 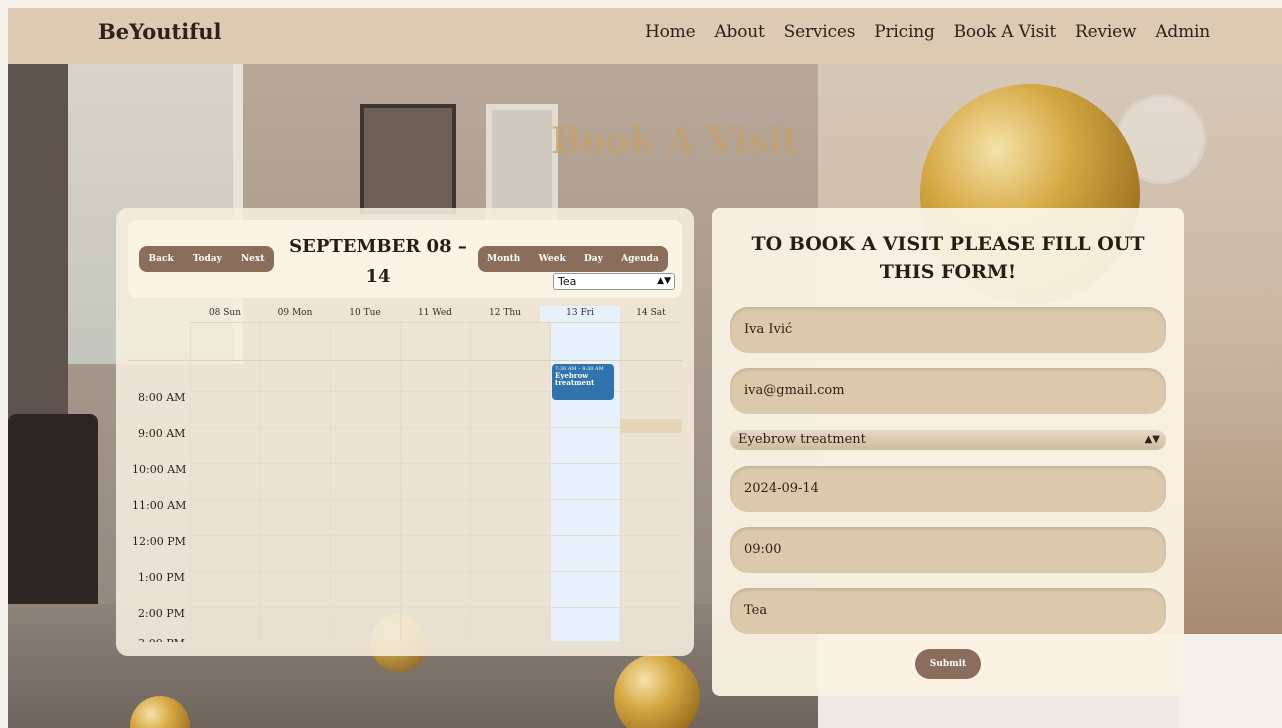 I want to click on time-label: 12:00 PM, so click(x=159, y=541).